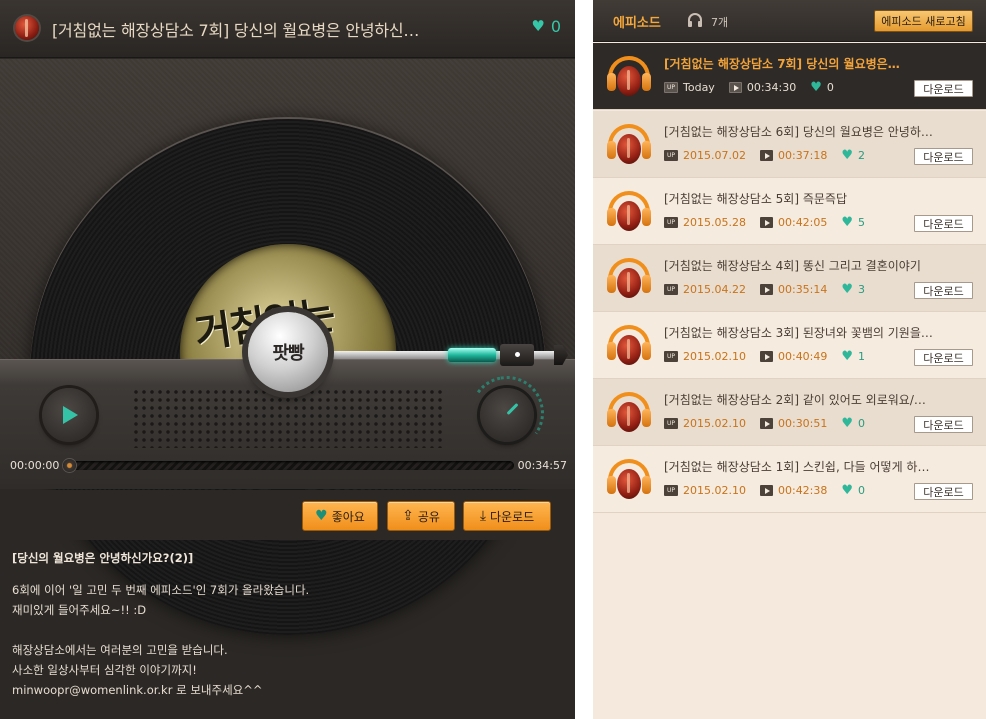 This screenshot has width=986, height=719. I want to click on episode-meta: UP 2015.05.28 00:42:05 ♥ 5, so click(764, 222).